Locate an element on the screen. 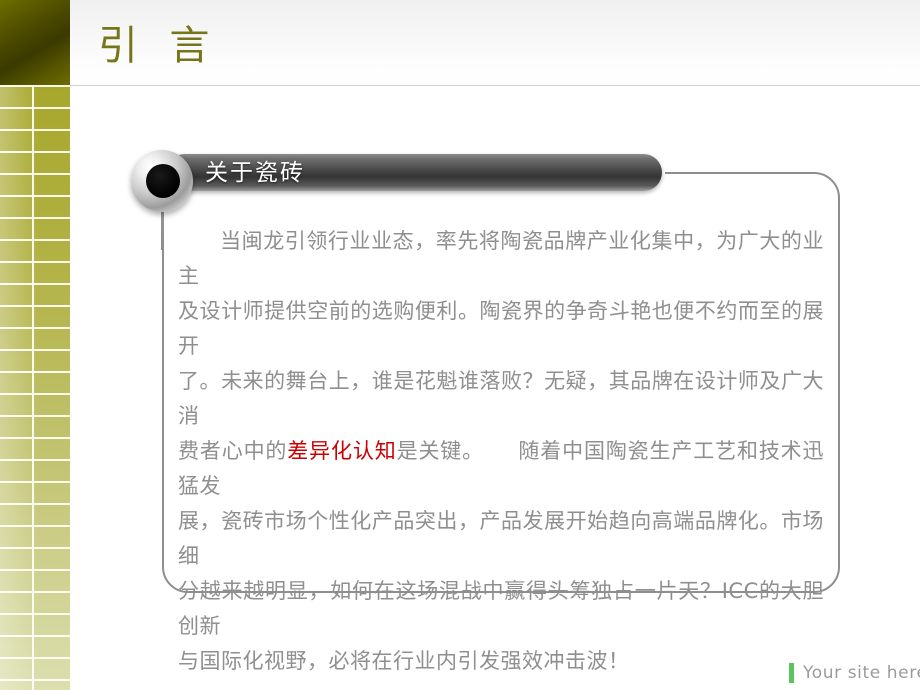  body-line: 及设计师提供空前的选购便利。陶瓷界的争奇斗艳也便不约而至的展开 is located at coordinates (501, 329).